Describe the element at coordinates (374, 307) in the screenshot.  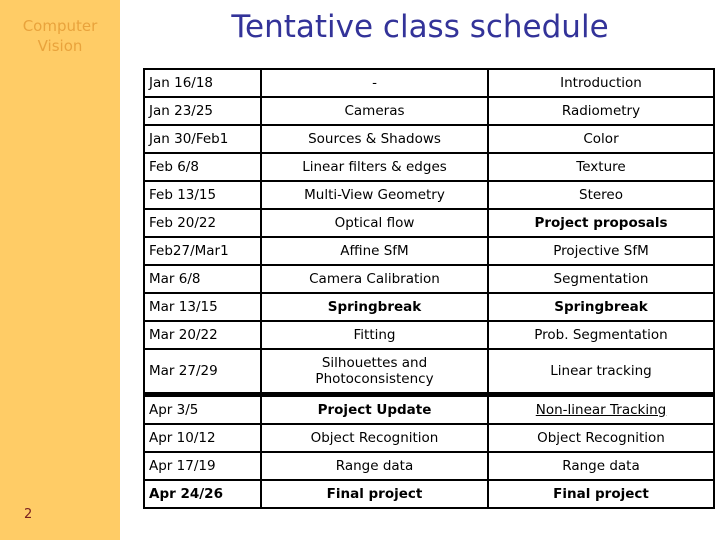
I see `schedule-topic-tuesday: Springbreak` at that location.